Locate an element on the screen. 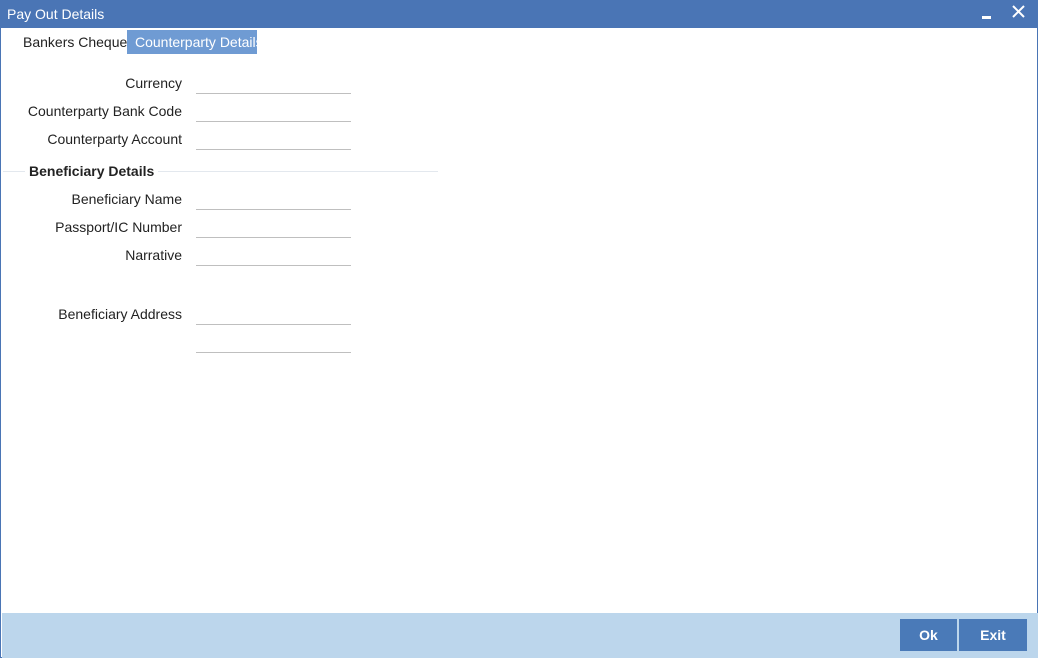 The image size is (1038, 658). passport-ic-number-input is located at coordinates (273, 227).